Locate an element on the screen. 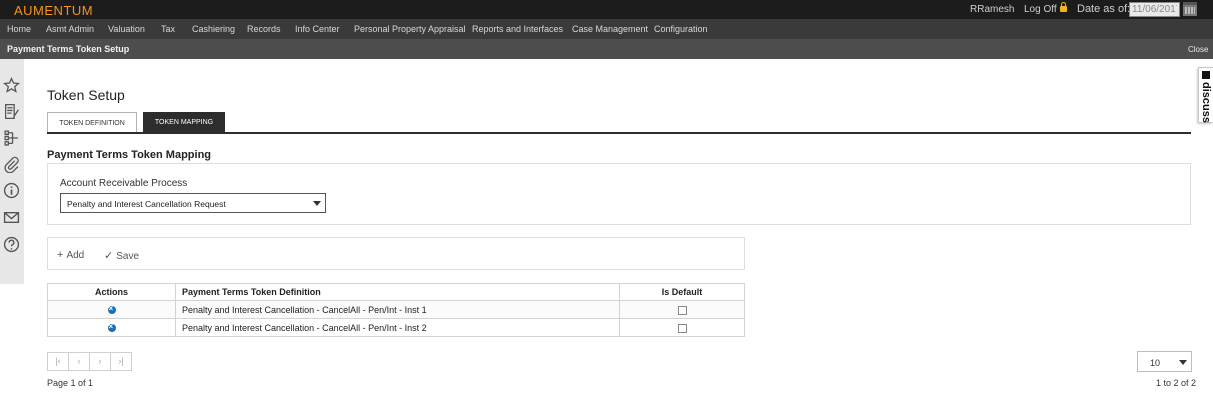 The height and width of the screenshot is (413, 1213). prev-page-button: ‹ is located at coordinates (79, 361).